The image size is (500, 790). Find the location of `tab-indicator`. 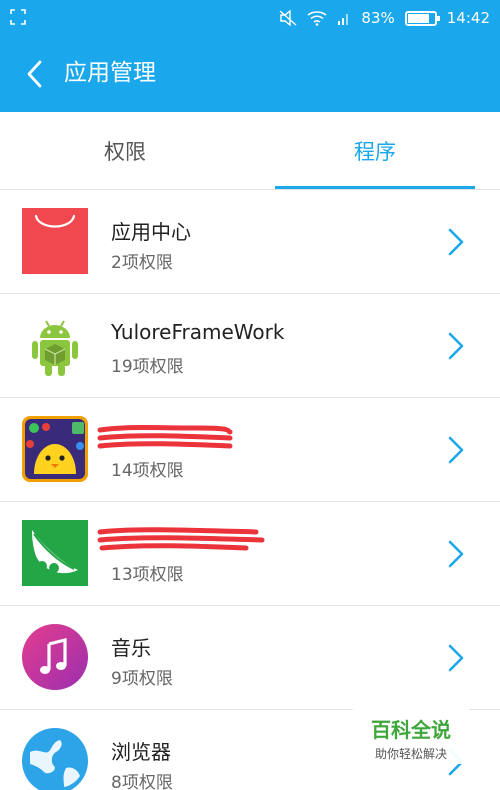

tab-indicator is located at coordinates (375, 187).